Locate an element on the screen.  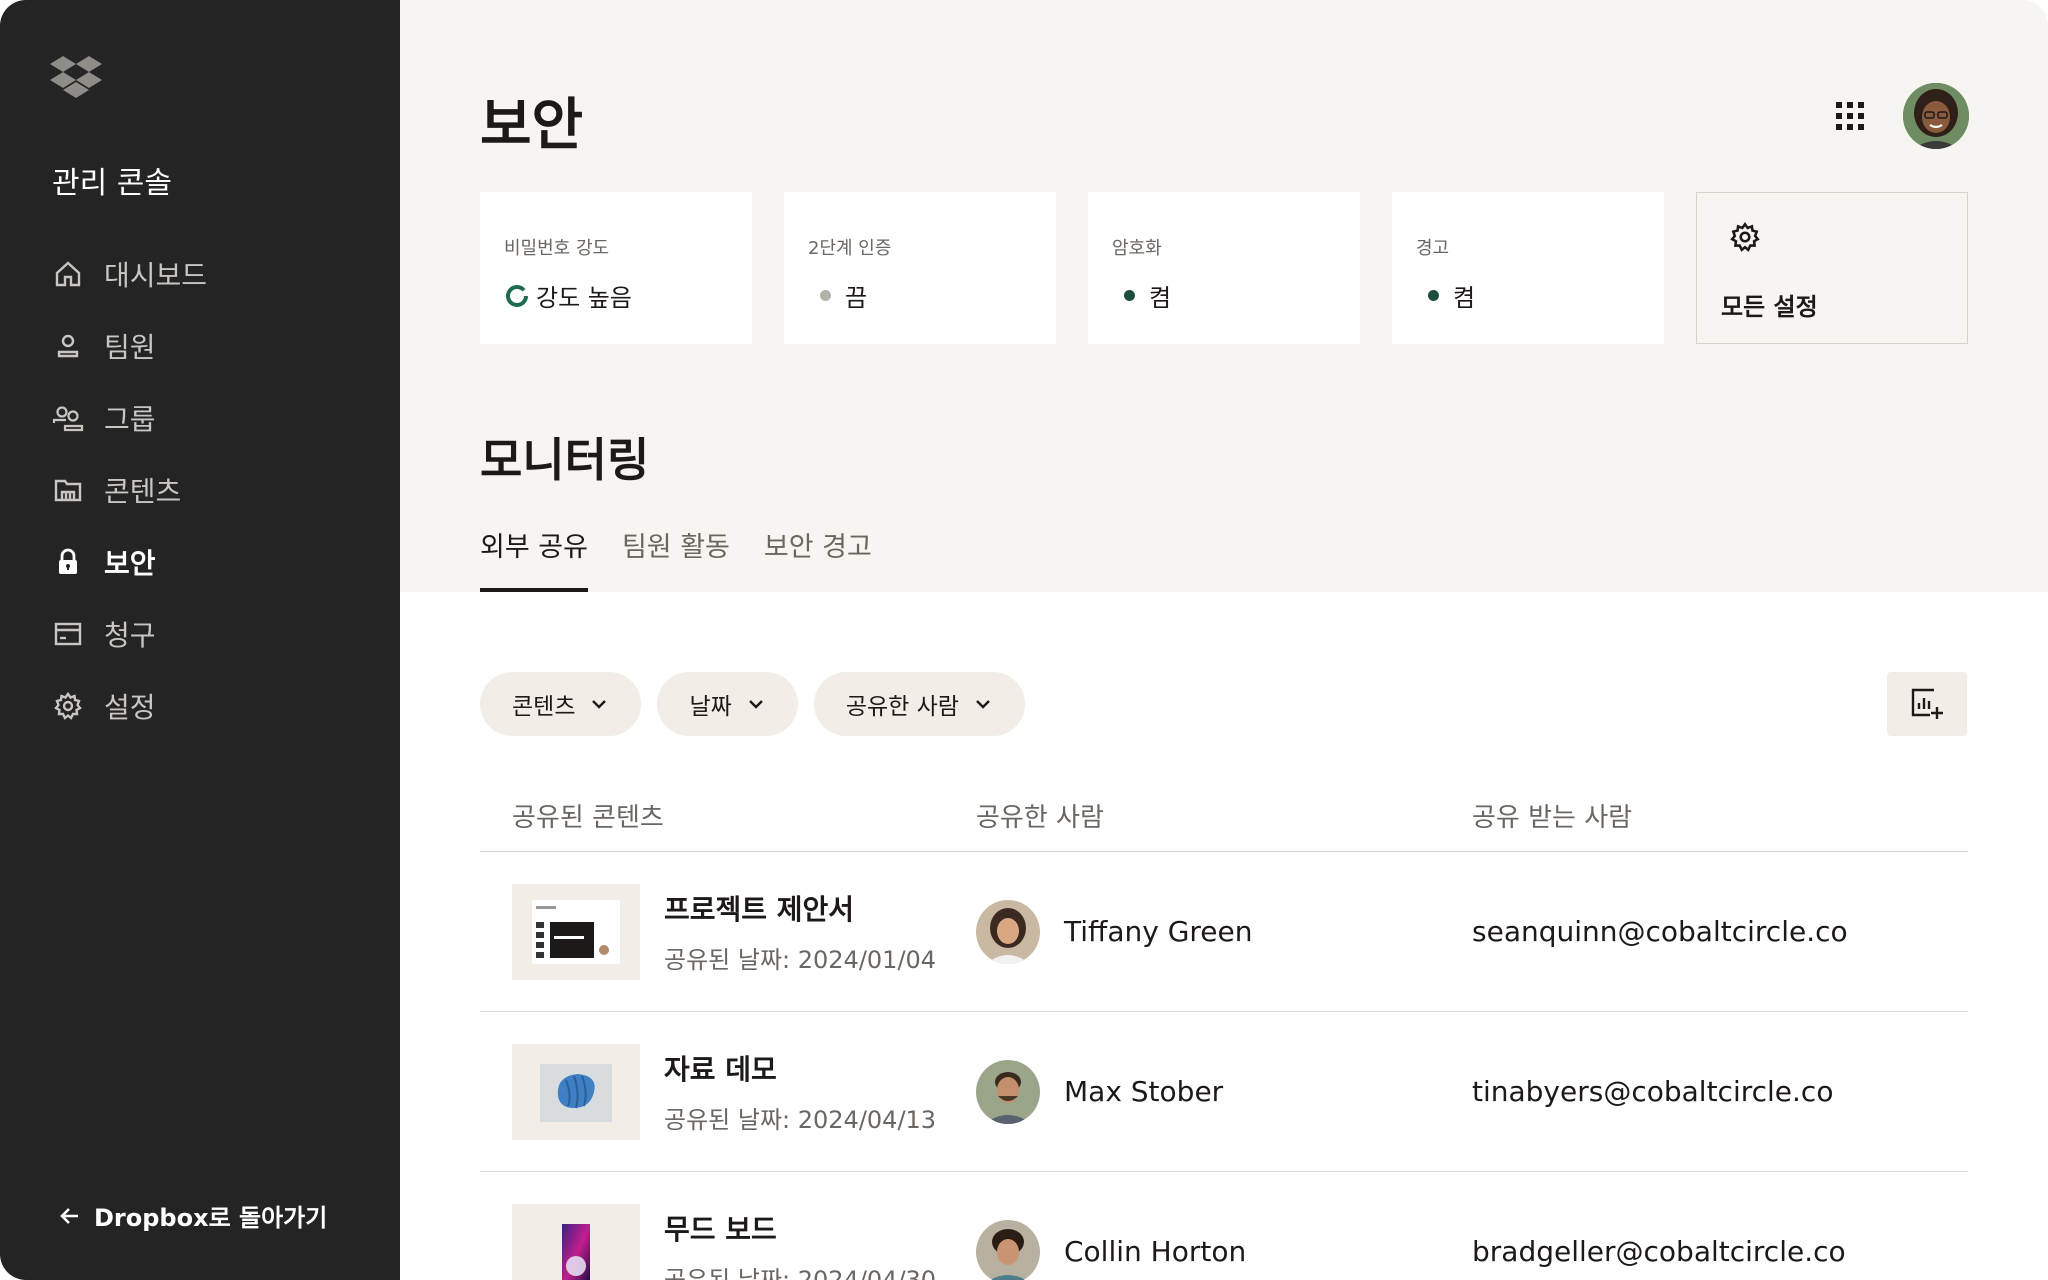
card-label: 2단계 인증 is located at coordinates (850, 248).